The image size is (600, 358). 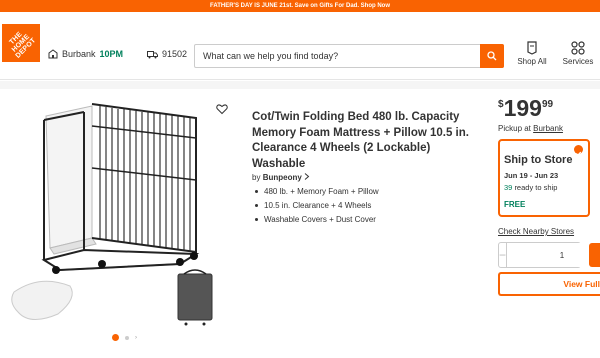 What do you see at coordinates (127, 337) in the screenshot?
I see `gallery-dot` at bounding box center [127, 337].